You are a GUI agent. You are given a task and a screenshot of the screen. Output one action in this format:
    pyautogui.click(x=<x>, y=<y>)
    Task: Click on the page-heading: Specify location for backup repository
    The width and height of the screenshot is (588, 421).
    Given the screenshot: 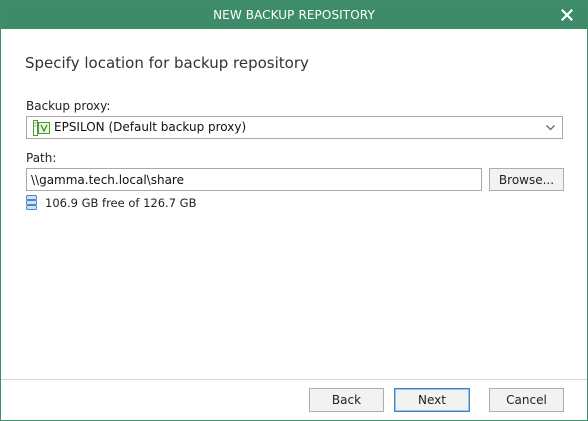 What is the action you would take?
    pyautogui.click(x=167, y=63)
    